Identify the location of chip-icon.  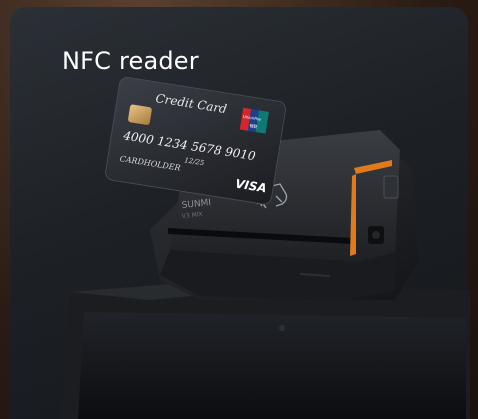
(140, 114).